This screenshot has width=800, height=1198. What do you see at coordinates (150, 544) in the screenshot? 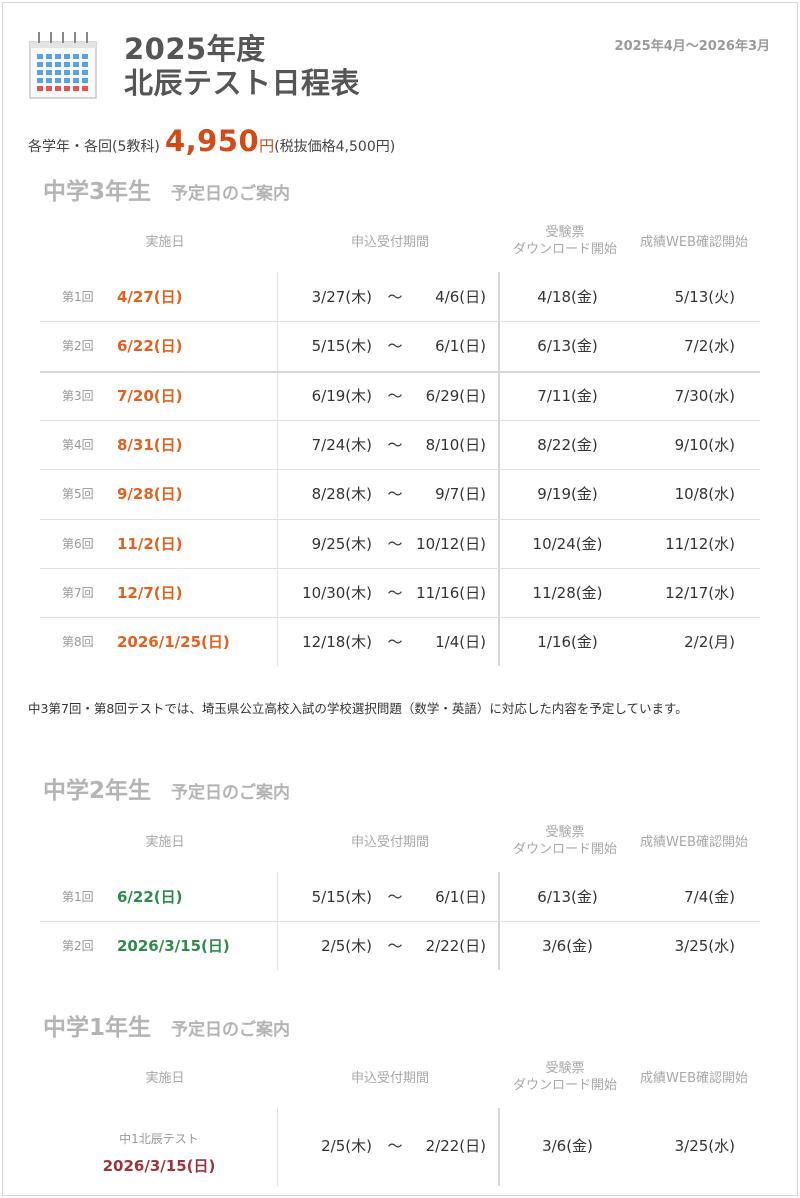
I see `row-date: 11/2(日)` at bounding box center [150, 544].